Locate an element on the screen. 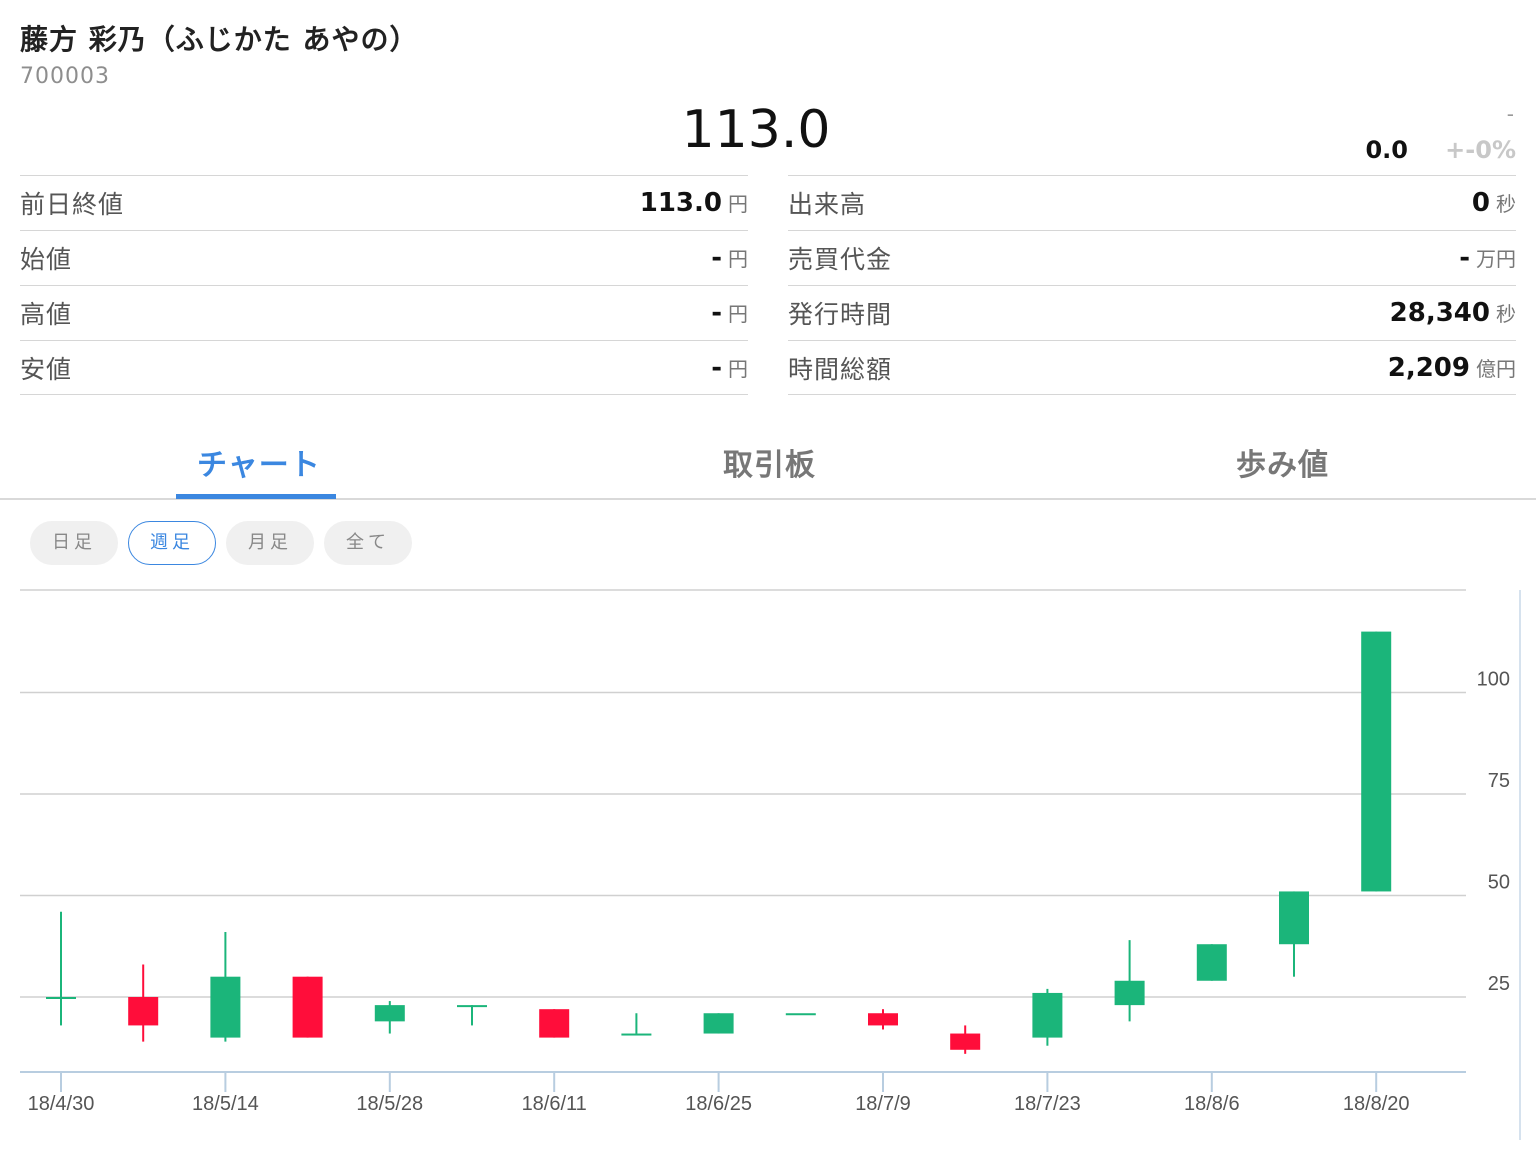 Image resolution: width=1536 pixels, height=1151 pixels. stat-row-low: 安値 -円 is located at coordinates (384, 367).